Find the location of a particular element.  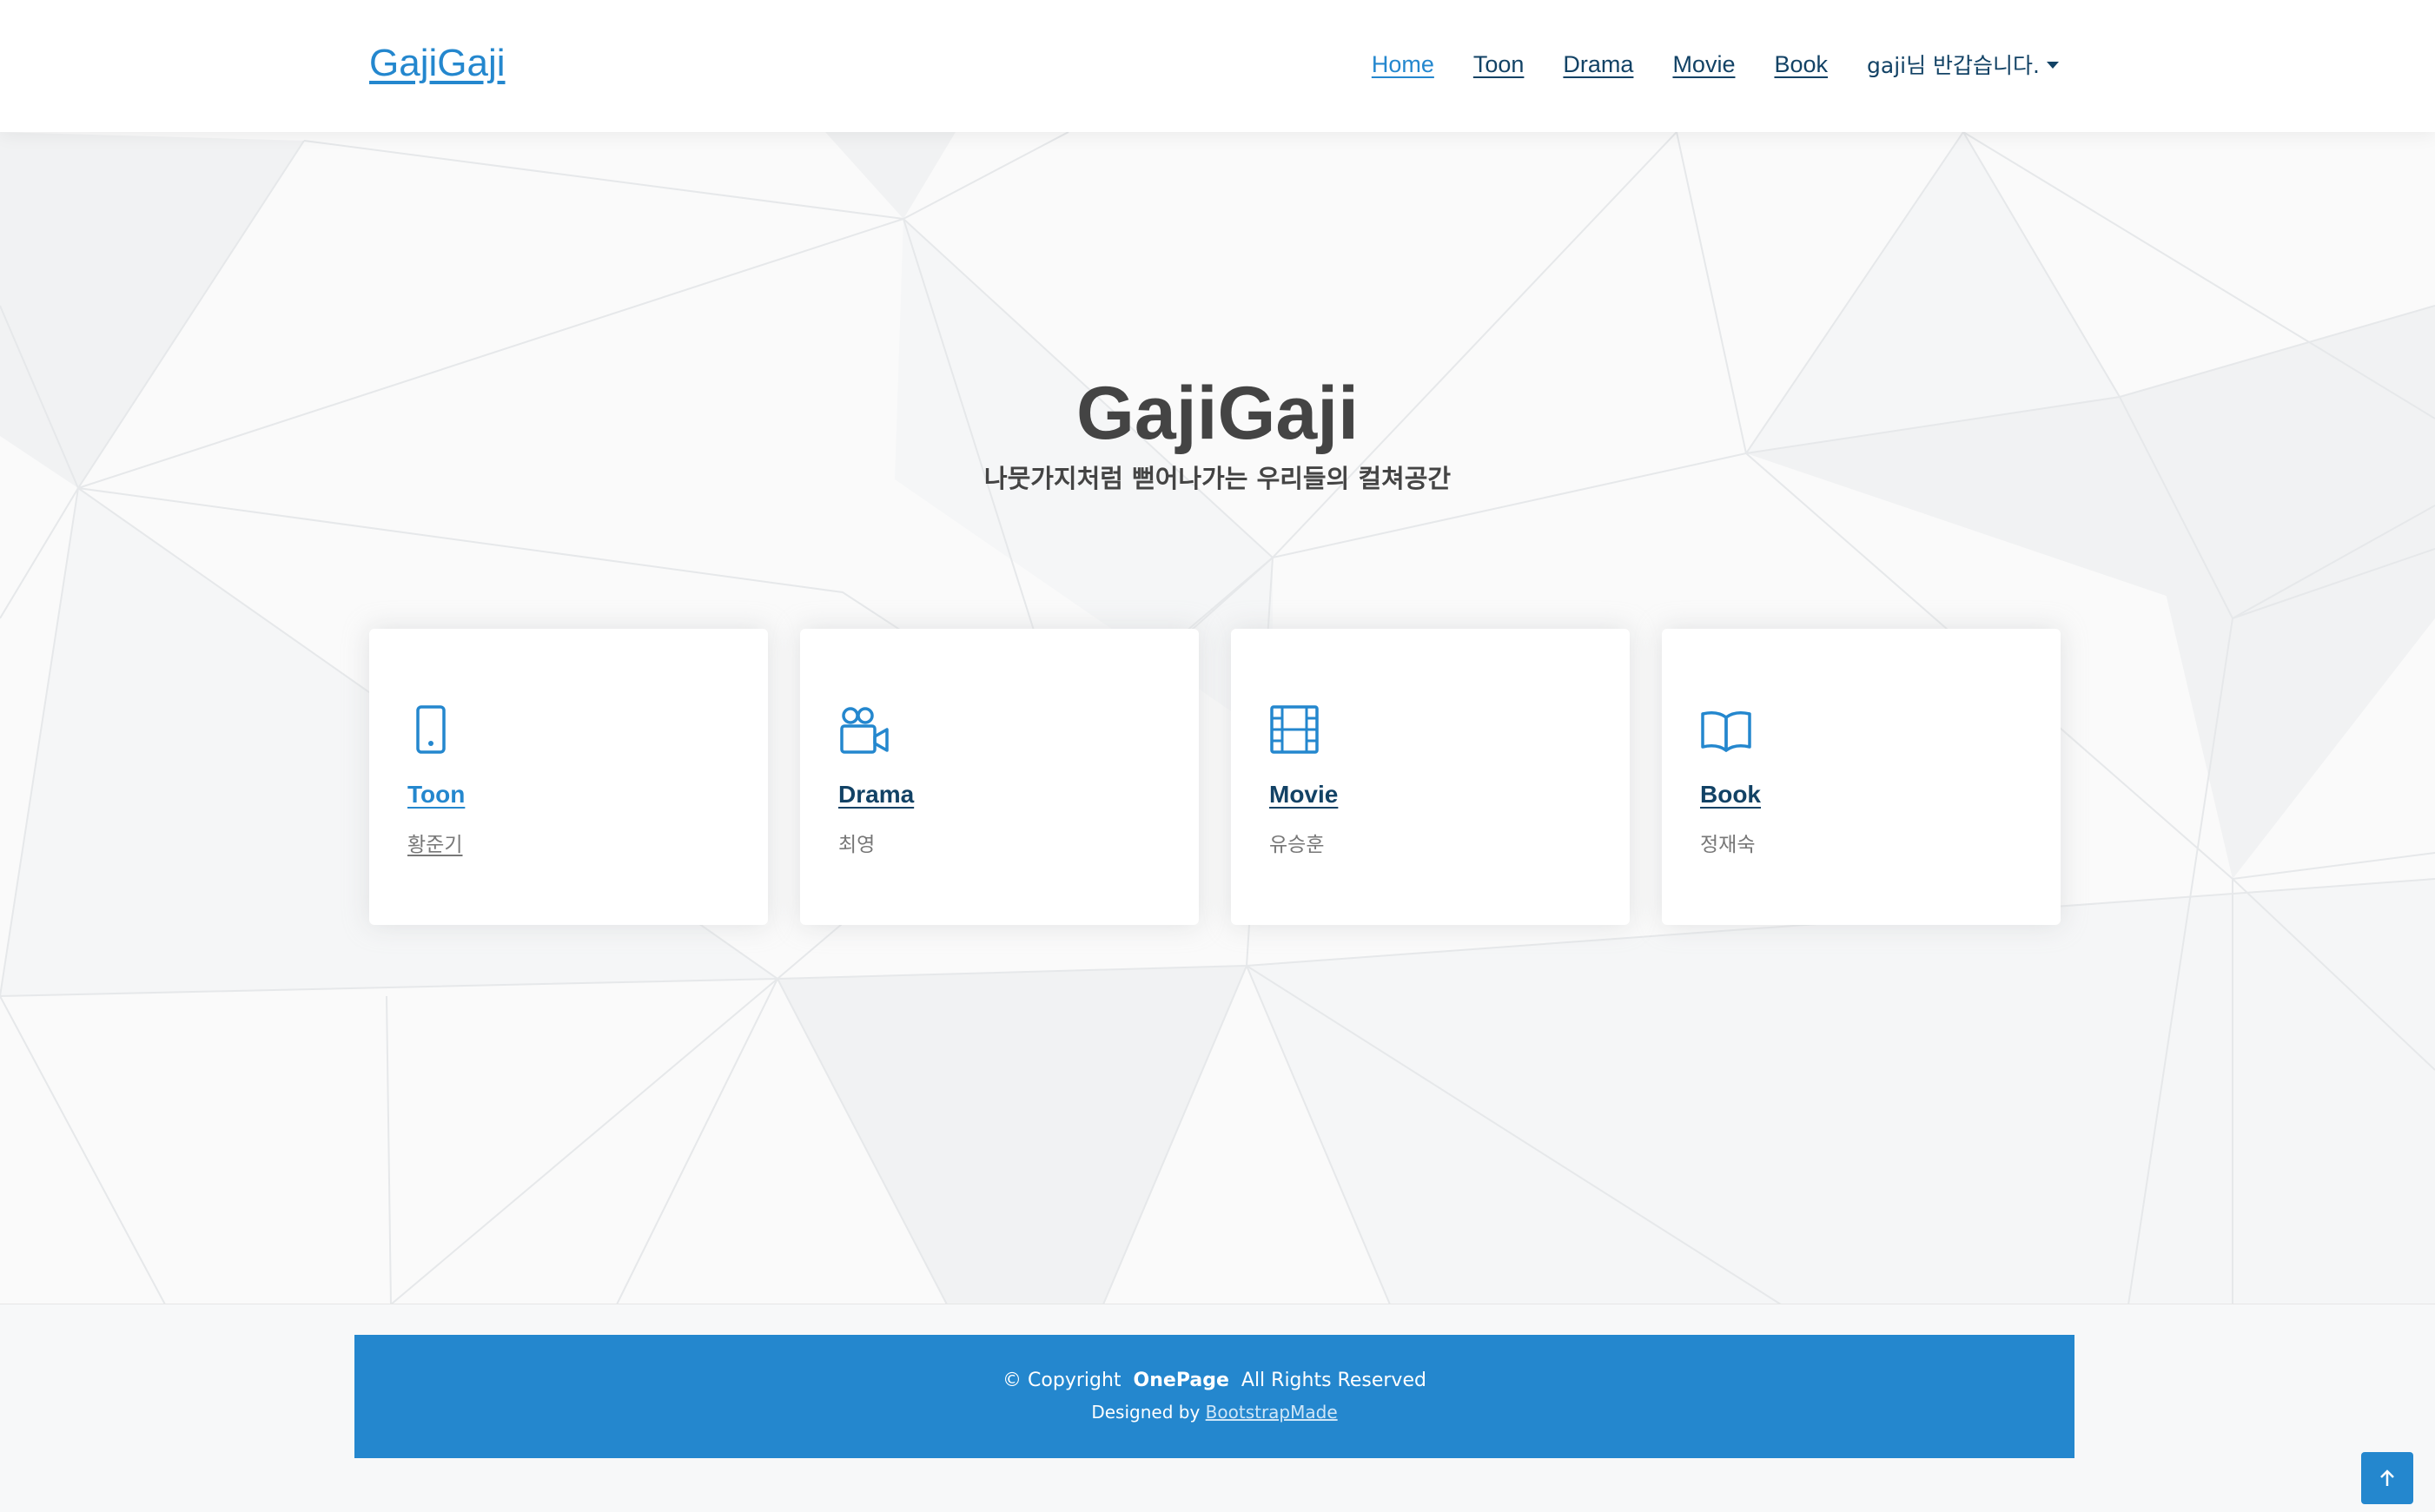

hero-subtitle: 나뭇가지처럼 뻗어나가는 우리들의 컬쳐공간 is located at coordinates (1217, 479).